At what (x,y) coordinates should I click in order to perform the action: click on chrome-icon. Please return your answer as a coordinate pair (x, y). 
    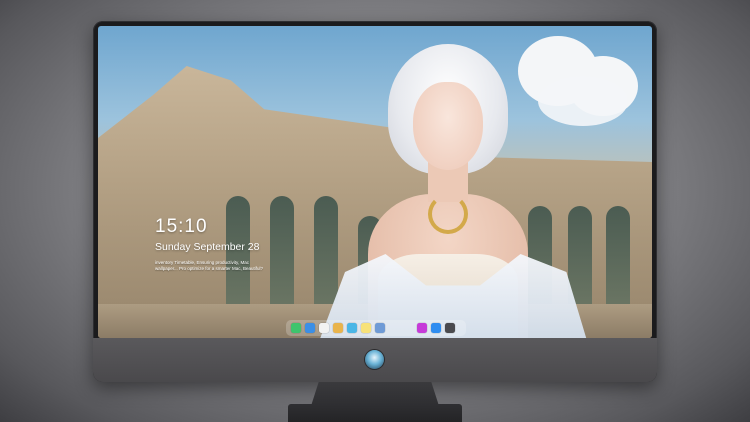
    Looking at the image, I should click on (324, 328).